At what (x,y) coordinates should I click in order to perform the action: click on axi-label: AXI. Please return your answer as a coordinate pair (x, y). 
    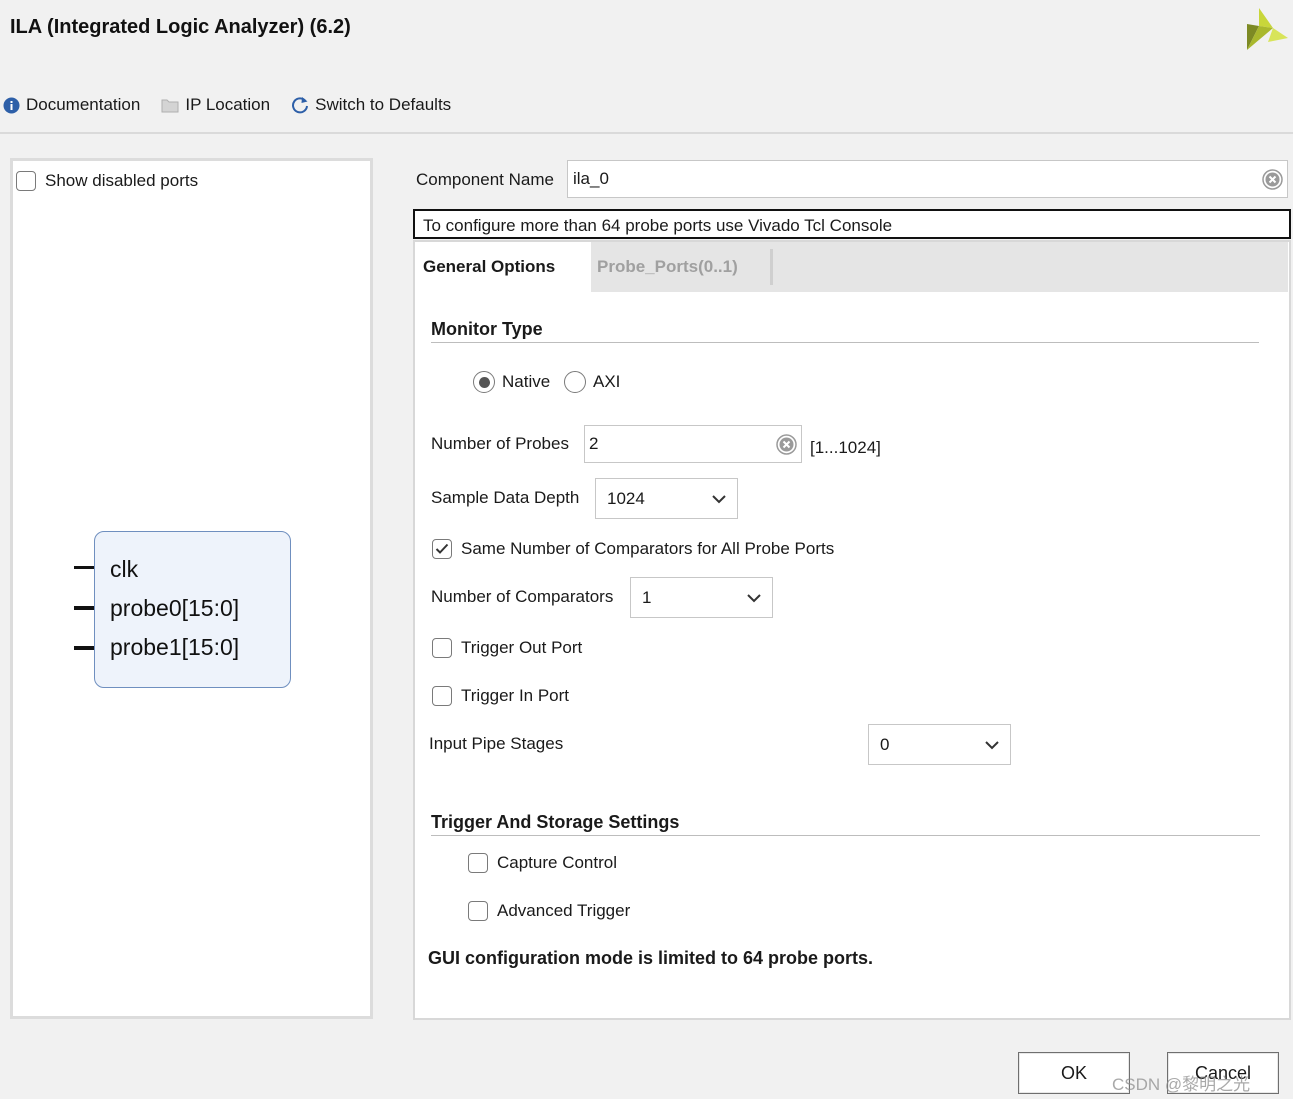
    Looking at the image, I should click on (607, 381).